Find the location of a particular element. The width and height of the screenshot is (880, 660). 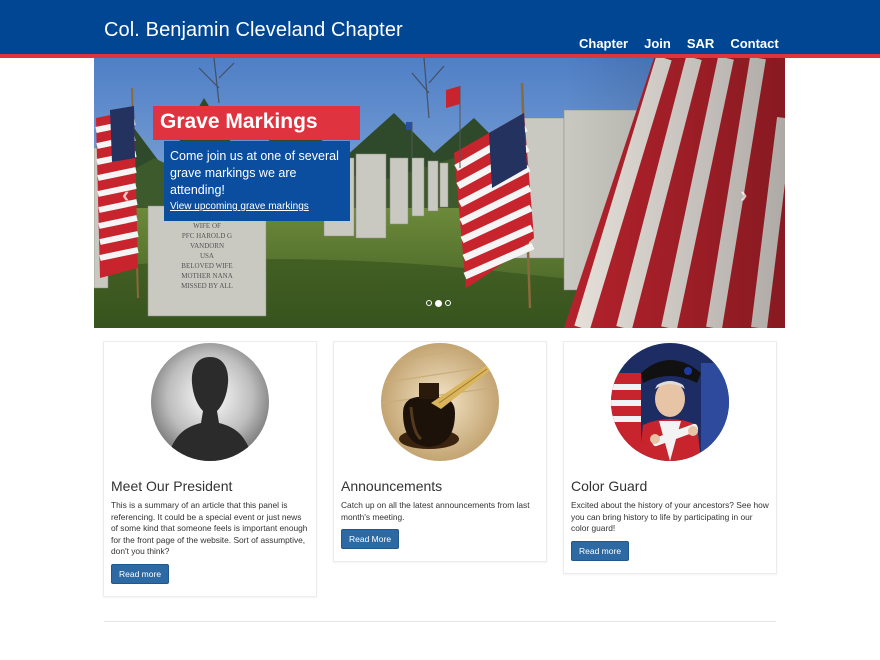

slide-title: Grave Markings is located at coordinates (256, 123).